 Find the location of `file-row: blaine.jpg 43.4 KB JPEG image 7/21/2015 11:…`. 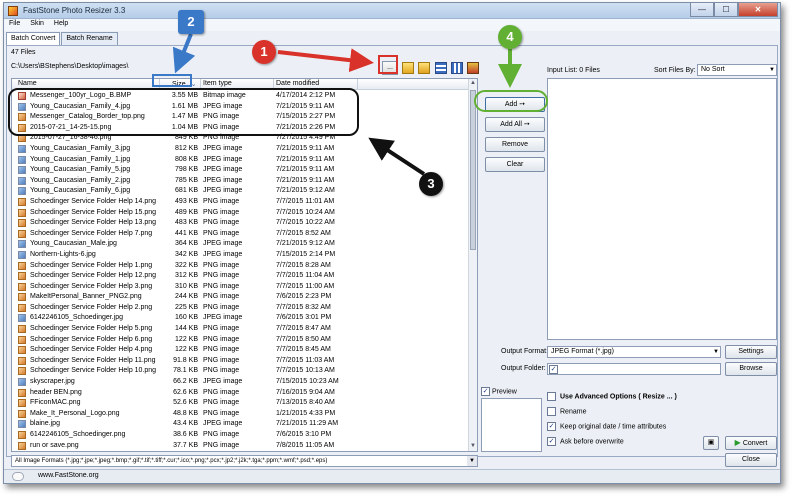

file-row: blaine.jpg 43.4 KB JPEG image 7/21/2015 11:… is located at coordinates (241, 424).